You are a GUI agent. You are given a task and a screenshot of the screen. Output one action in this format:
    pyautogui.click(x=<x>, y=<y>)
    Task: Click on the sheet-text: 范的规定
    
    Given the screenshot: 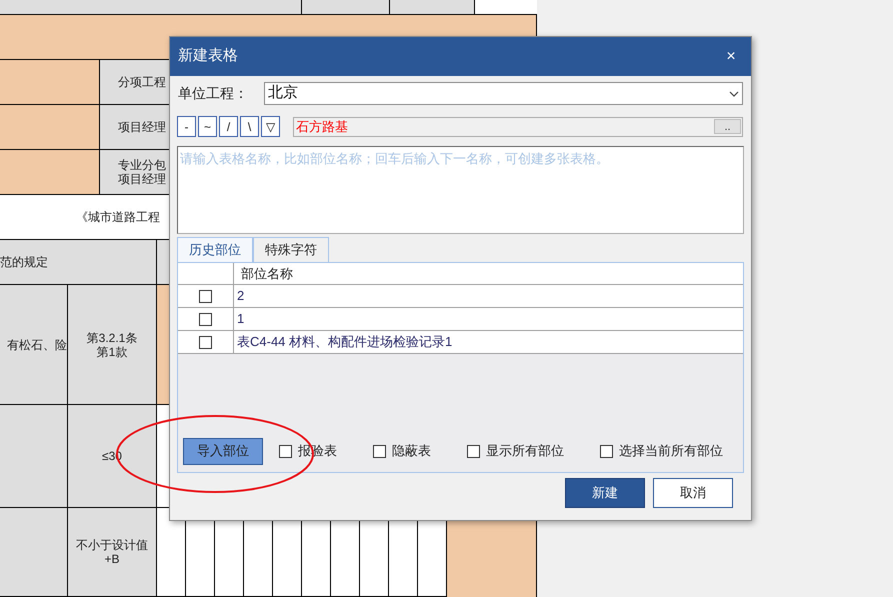 What is the action you would take?
    pyautogui.click(x=24, y=262)
    